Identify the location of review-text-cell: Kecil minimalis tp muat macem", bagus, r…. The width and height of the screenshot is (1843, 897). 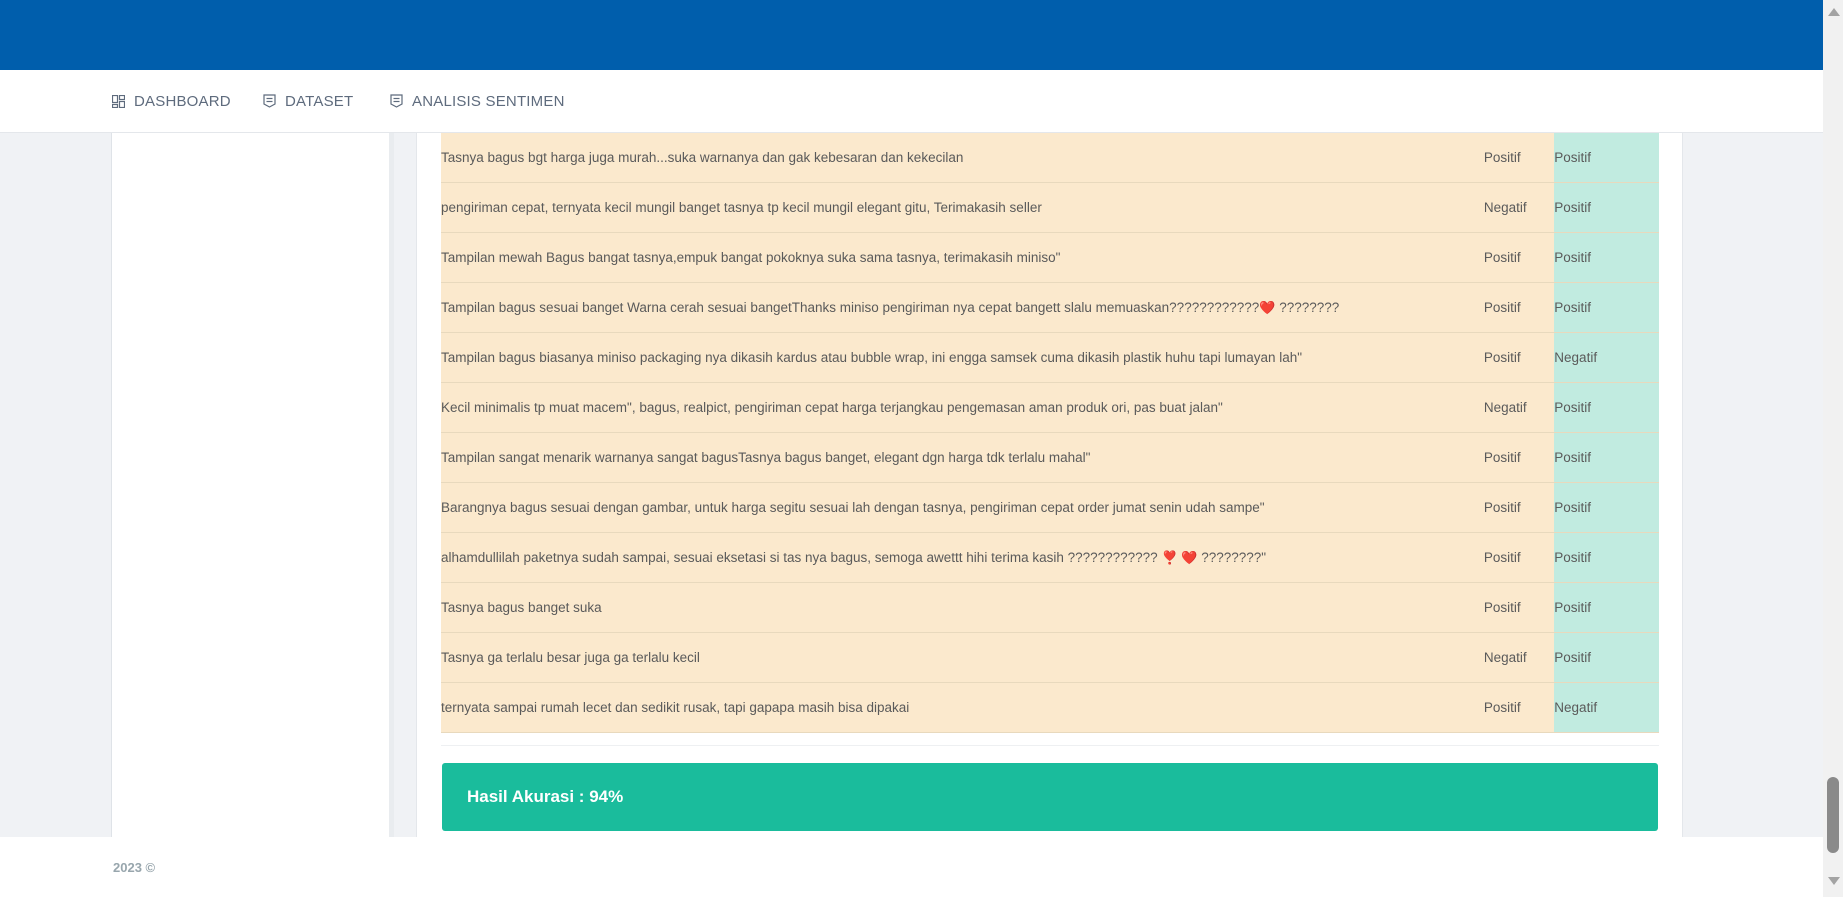
(962, 407).